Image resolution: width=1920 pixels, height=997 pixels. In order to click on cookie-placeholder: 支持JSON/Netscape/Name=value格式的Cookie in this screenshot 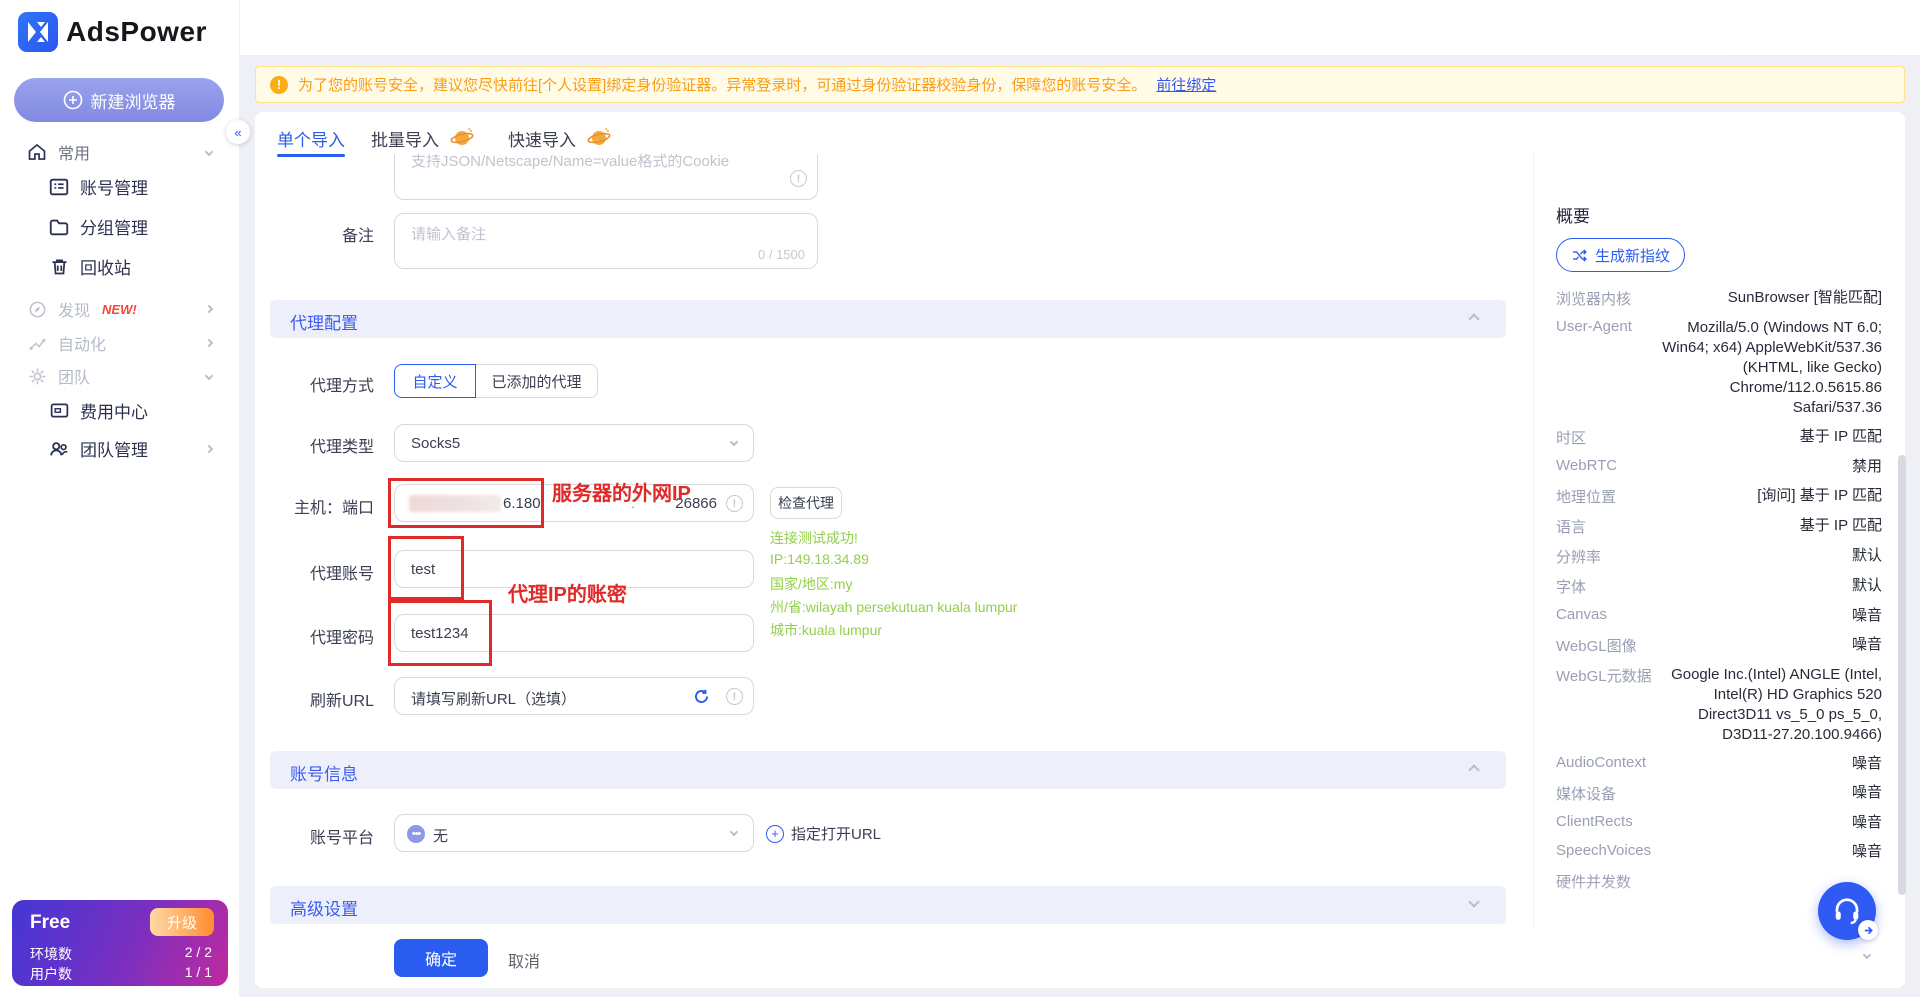, I will do `click(570, 162)`.